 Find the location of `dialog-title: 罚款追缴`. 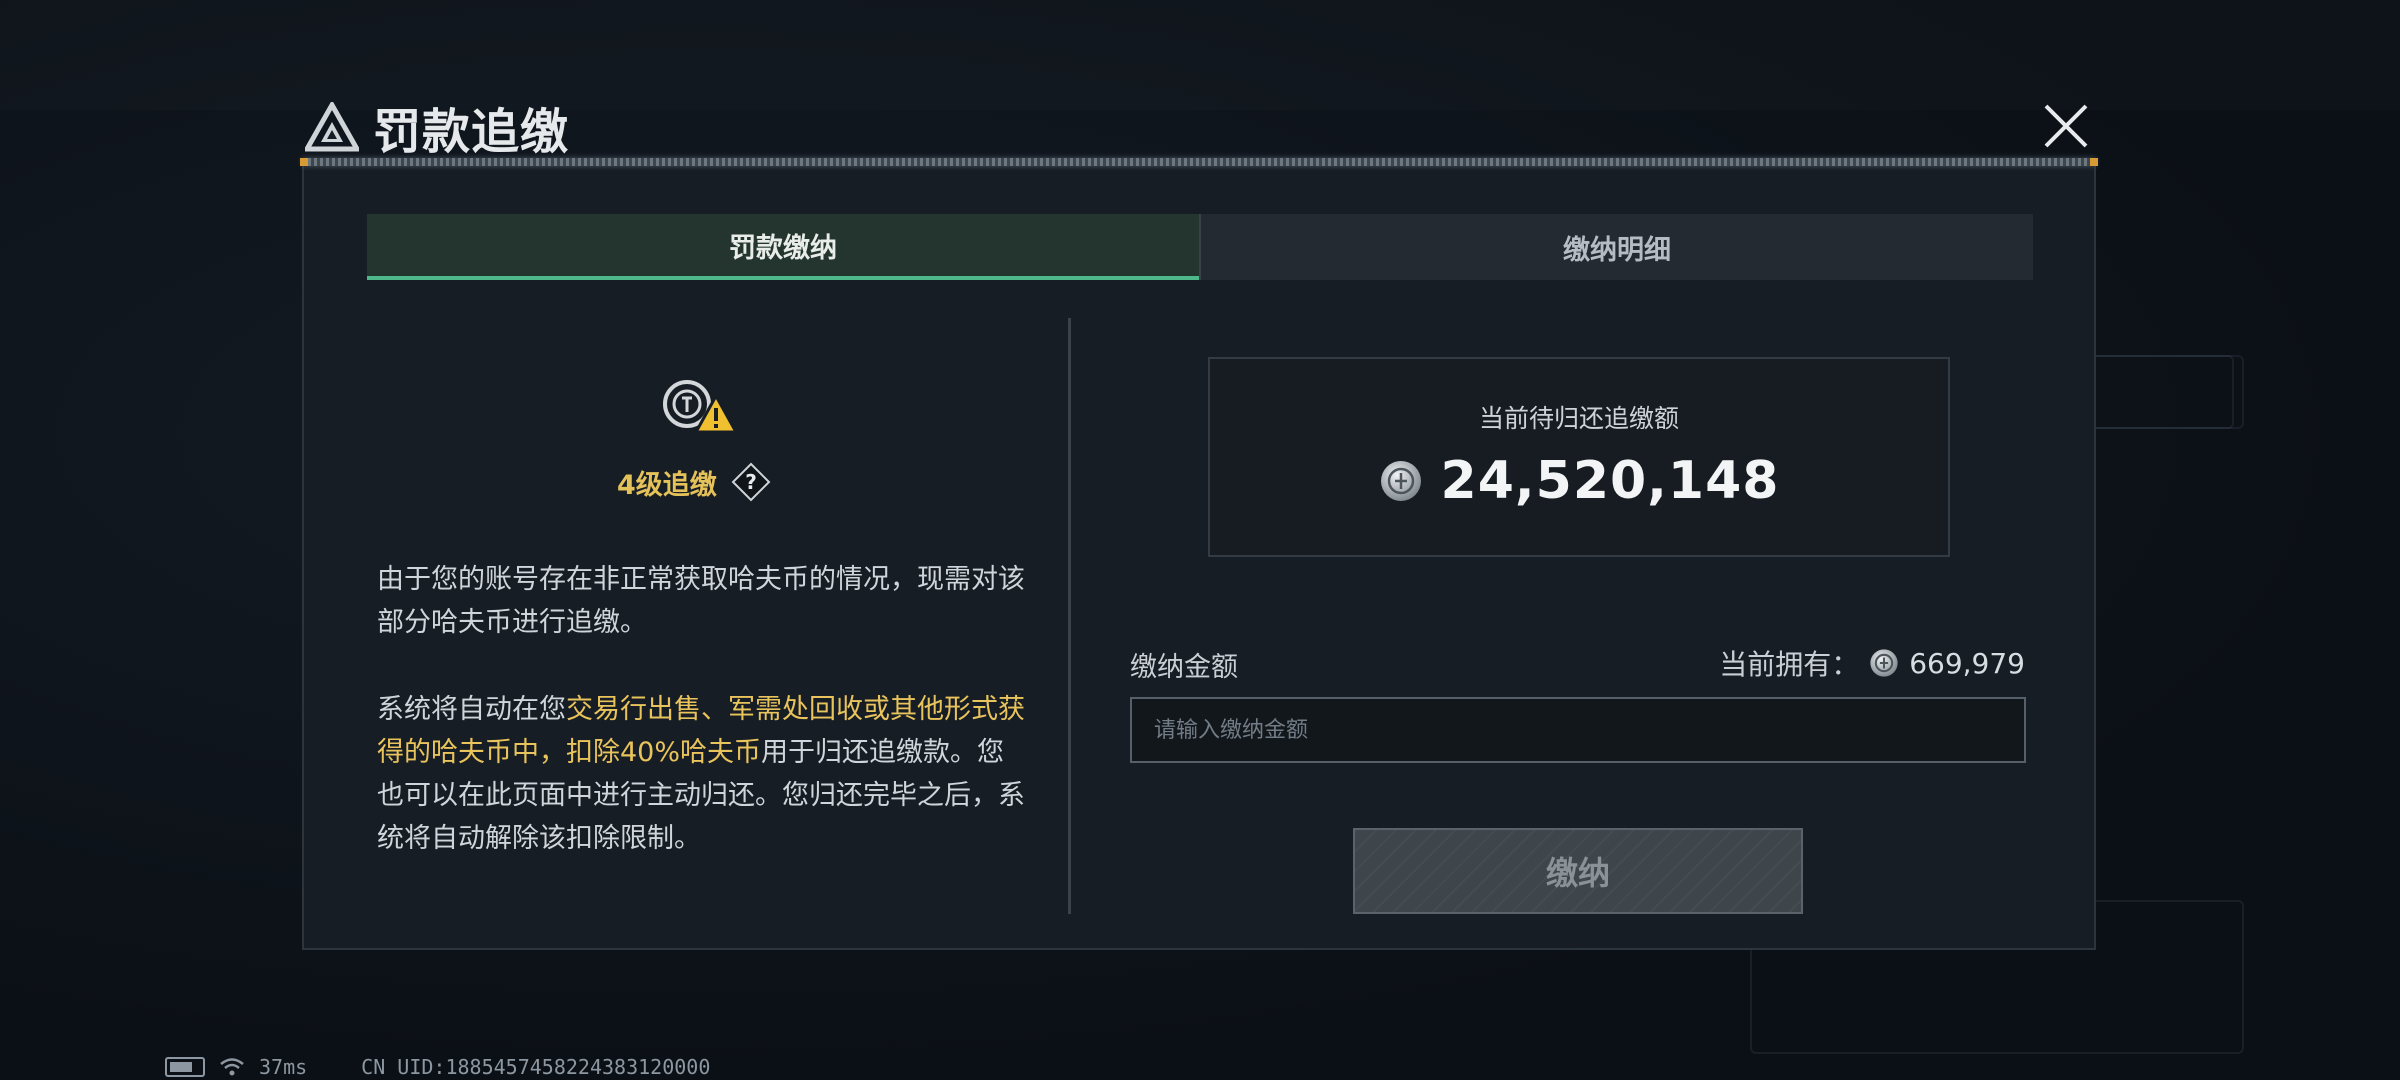

dialog-title: 罚款追缴 is located at coordinates (471, 132).